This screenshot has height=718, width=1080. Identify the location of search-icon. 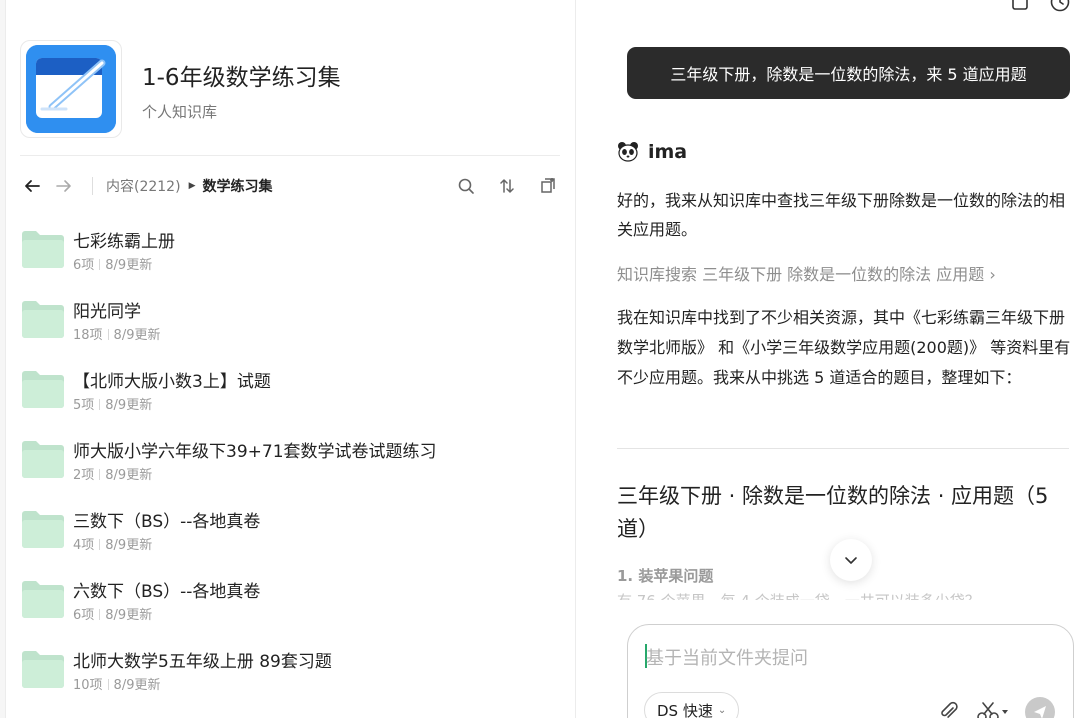
(466, 186).